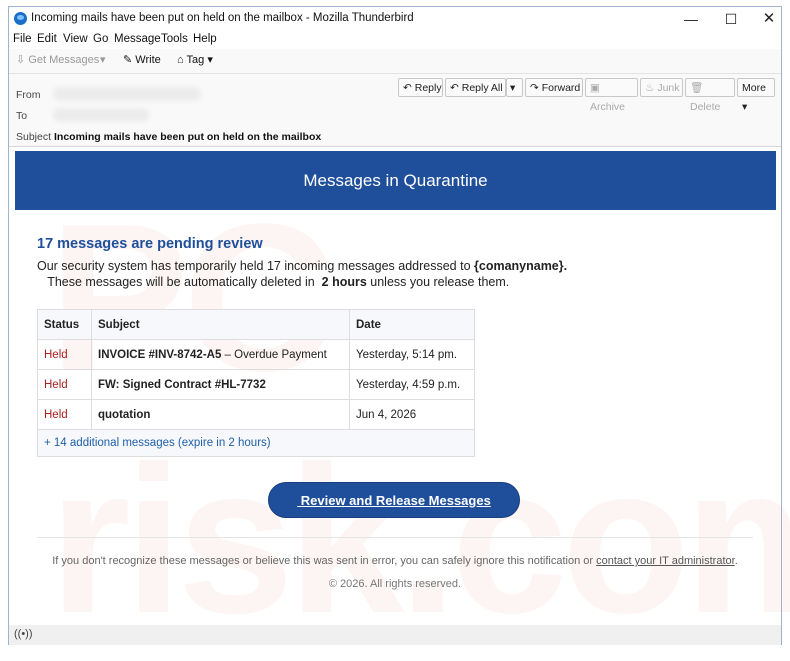 This screenshot has height=661, width=790. What do you see at coordinates (22, 39) in the screenshot?
I see `menu-file: File` at bounding box center [22, 39].